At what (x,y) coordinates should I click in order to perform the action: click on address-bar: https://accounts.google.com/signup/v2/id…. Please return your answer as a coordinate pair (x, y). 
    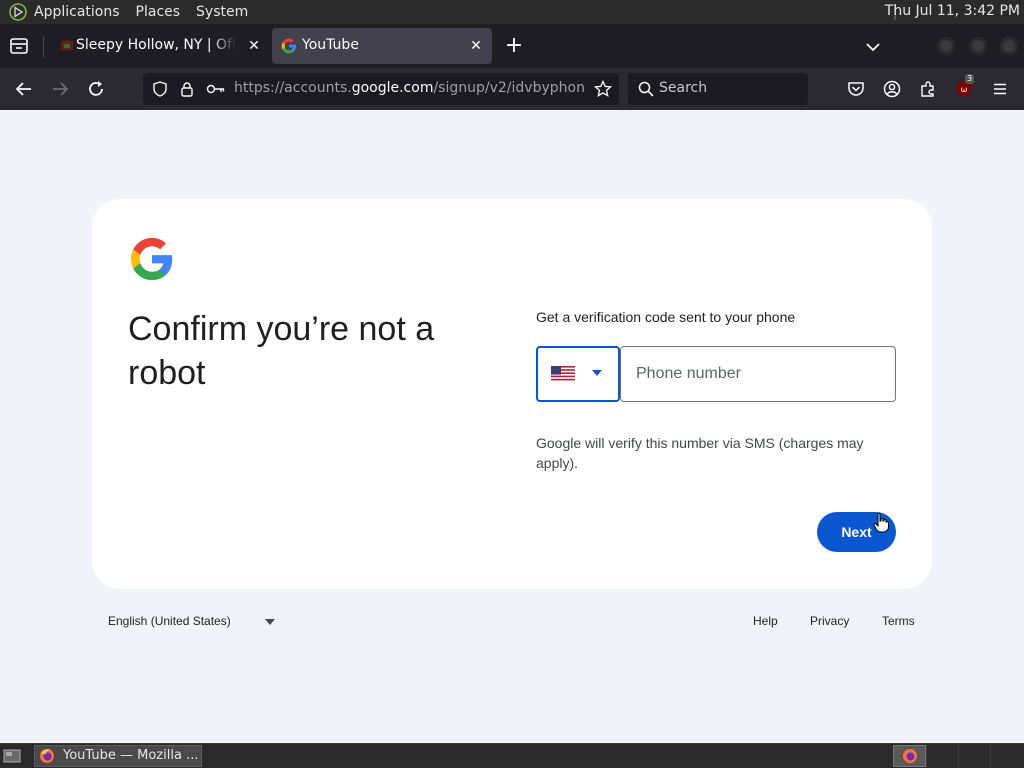
    Looking at the image, I should click on (381, 89).